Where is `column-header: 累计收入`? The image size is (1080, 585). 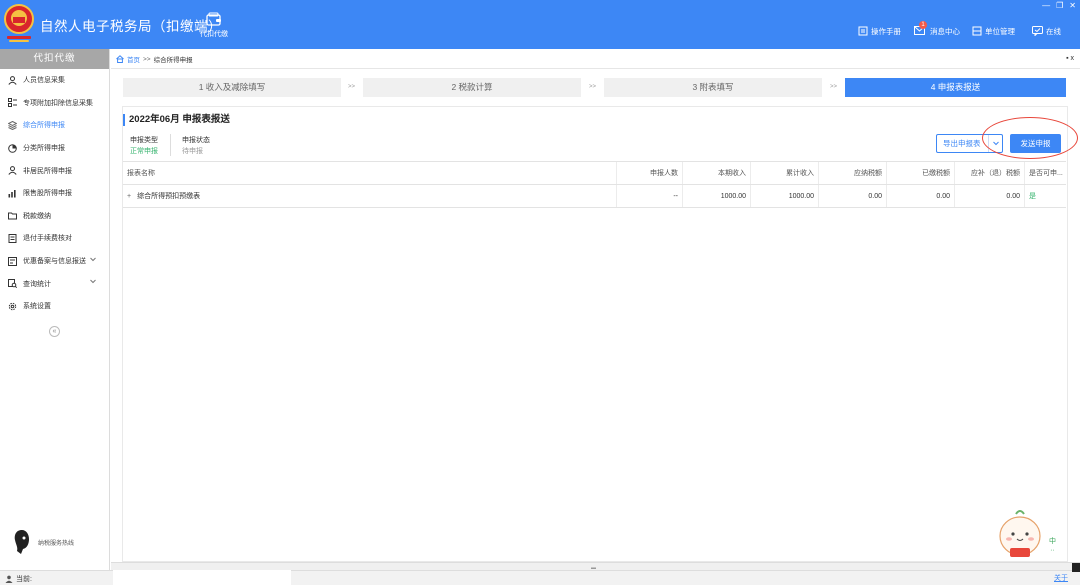
column-header: 累计收入 is located at coordinates (785, 173).